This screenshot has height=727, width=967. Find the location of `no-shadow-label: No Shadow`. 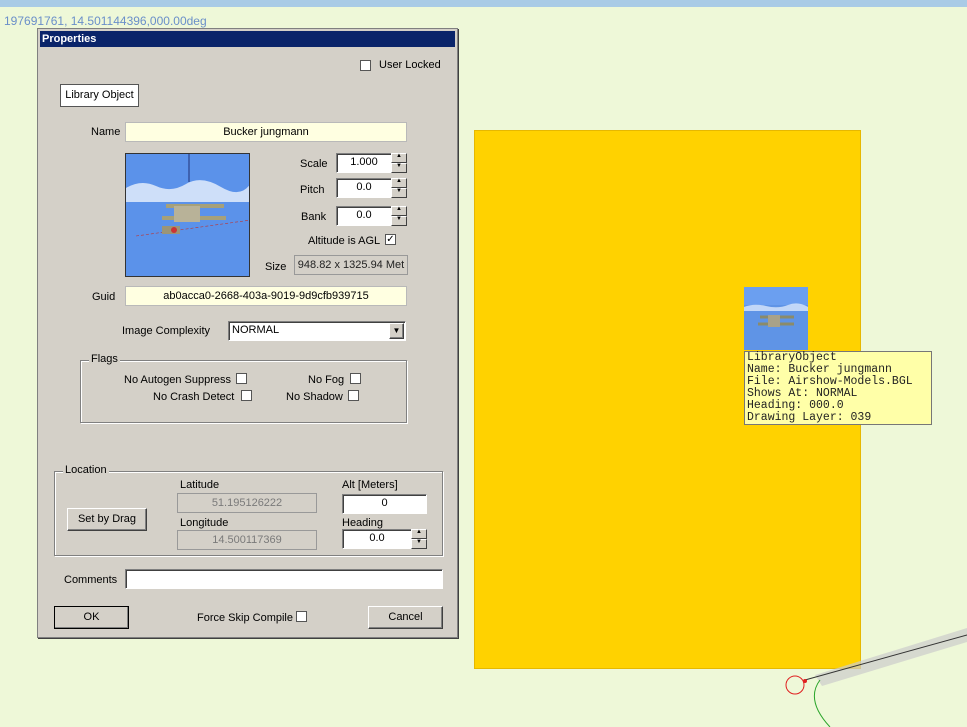

no-shadow-label: No Shadow is located at coordinates (314, 397).